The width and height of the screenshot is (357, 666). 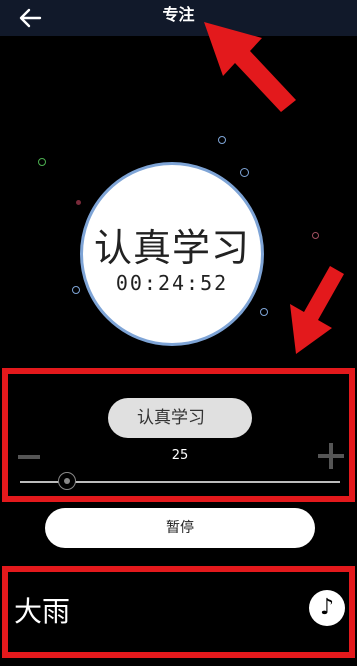 What do you see at coordinates (42, 611) in the screenshot?
I see `sound-name-label: 大雨` at bounding box center [42, 611].